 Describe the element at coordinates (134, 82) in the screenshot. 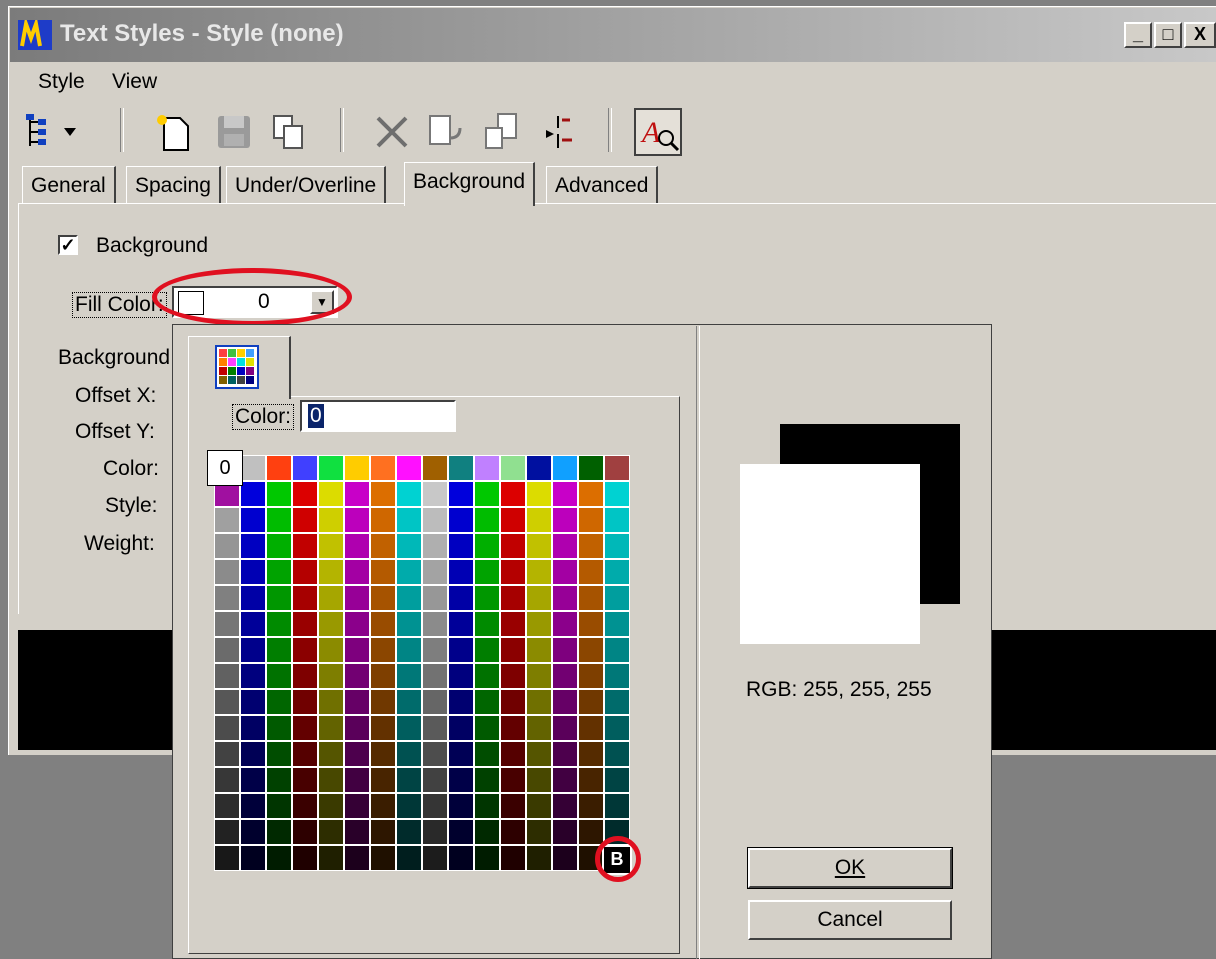

I see `menu-view: View` at that location.